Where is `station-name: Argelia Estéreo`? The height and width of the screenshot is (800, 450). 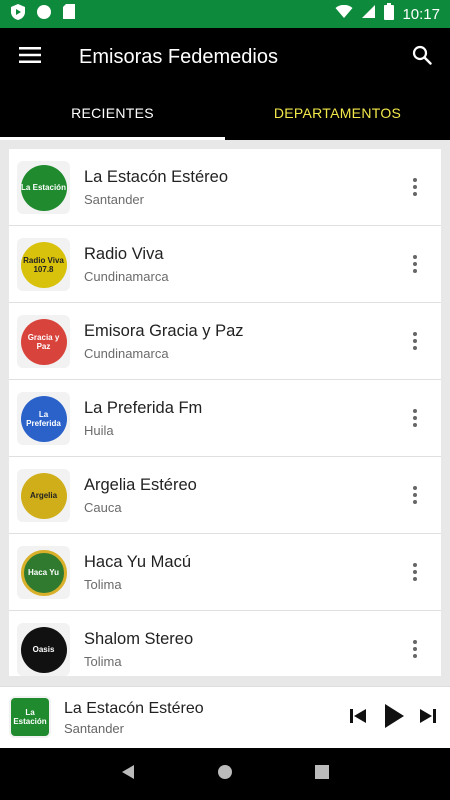 station-name: Argelia Estéreo is located at coordinates (140, 485).